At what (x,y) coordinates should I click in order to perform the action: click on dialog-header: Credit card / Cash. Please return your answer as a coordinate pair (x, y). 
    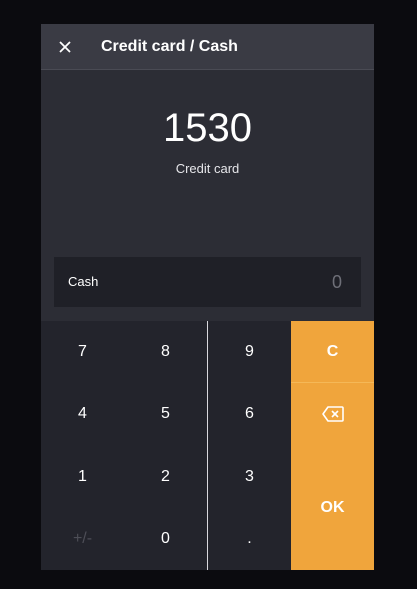
    Looking at the image, I should click on (207, 47).